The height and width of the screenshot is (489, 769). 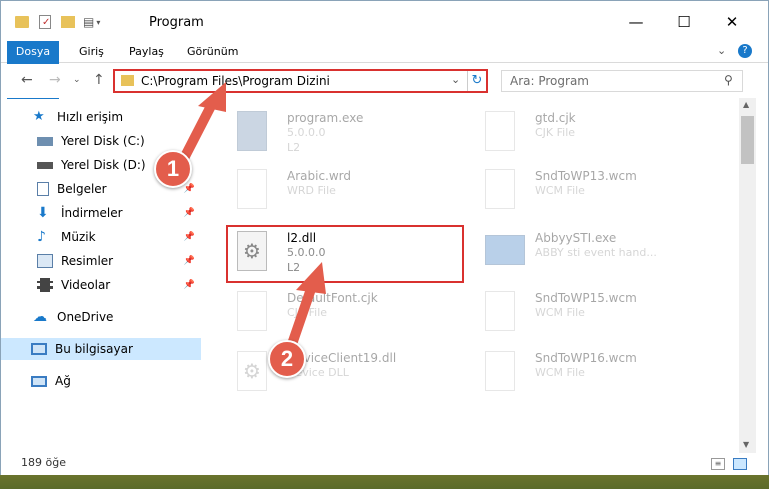 I want to click on chevron-down-icon: ▾, so click(x=98, y=22).